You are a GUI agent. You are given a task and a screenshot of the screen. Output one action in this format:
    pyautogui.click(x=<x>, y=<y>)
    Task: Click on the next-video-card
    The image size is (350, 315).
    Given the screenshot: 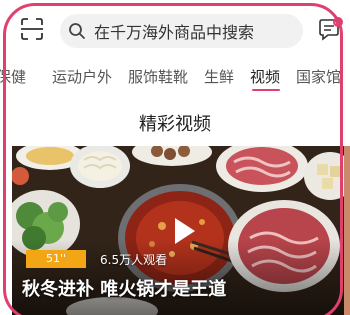 What is the action you would take?
    pyautogui.click(x=347, y=230)
    